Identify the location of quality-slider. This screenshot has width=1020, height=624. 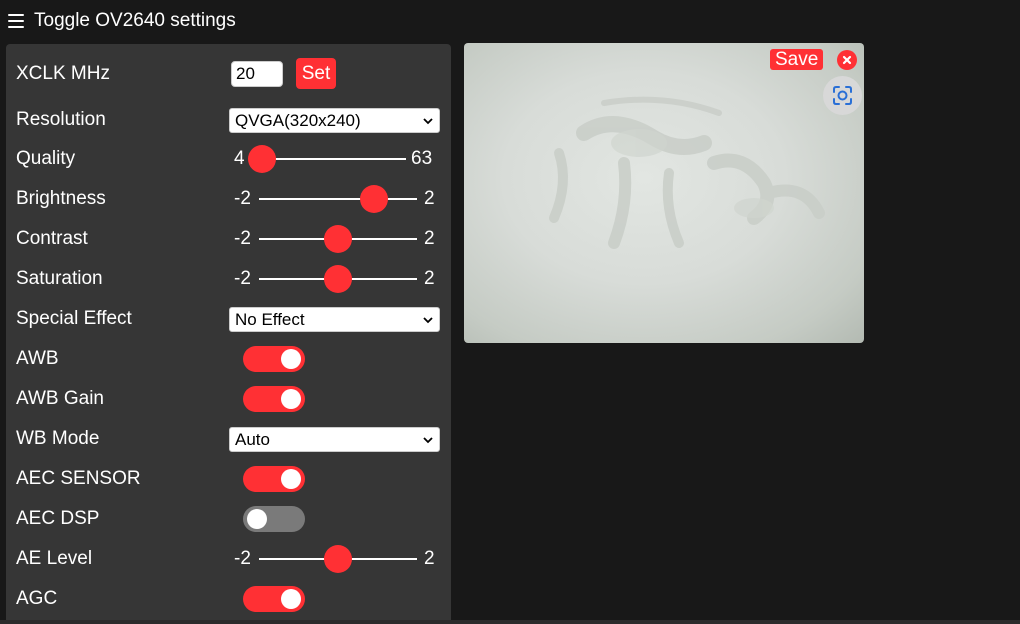
(327, 159).